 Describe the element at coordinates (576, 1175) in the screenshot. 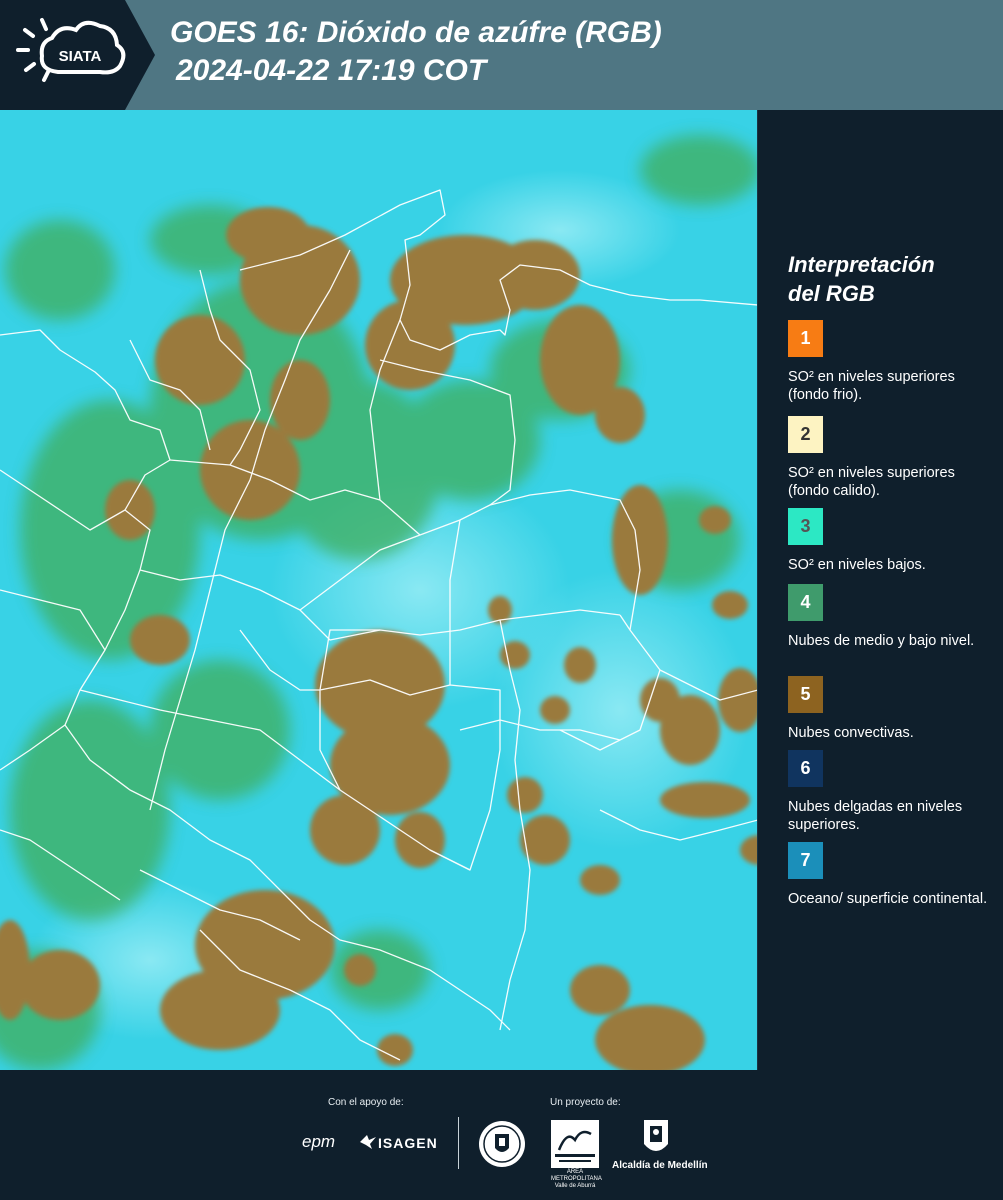

I see `area-metropolitana-name: ÁREA METROPOLITANA` at that location.